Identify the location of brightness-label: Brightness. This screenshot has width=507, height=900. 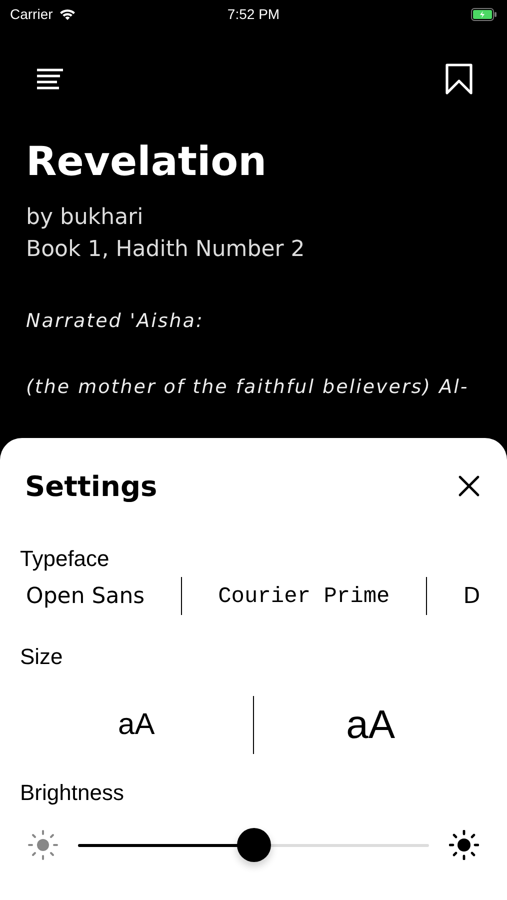
(72, 793).